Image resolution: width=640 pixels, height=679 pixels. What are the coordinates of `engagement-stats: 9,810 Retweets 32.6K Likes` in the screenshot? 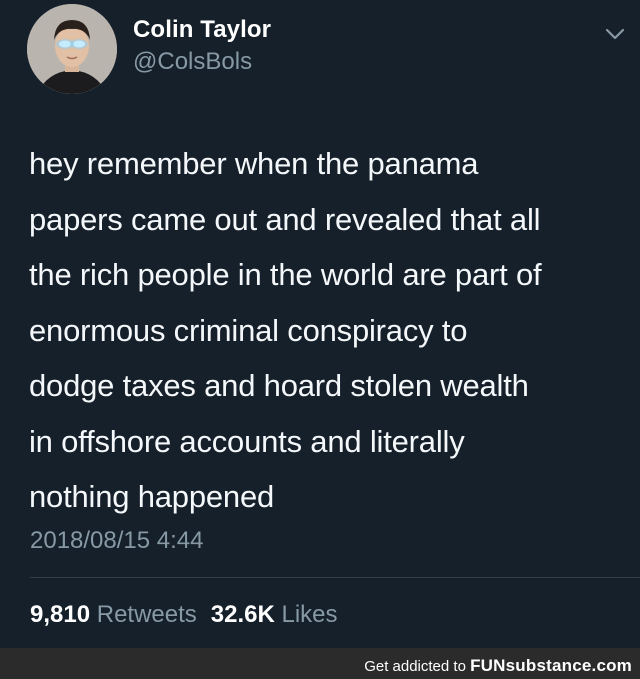 It's located at (184, 615).